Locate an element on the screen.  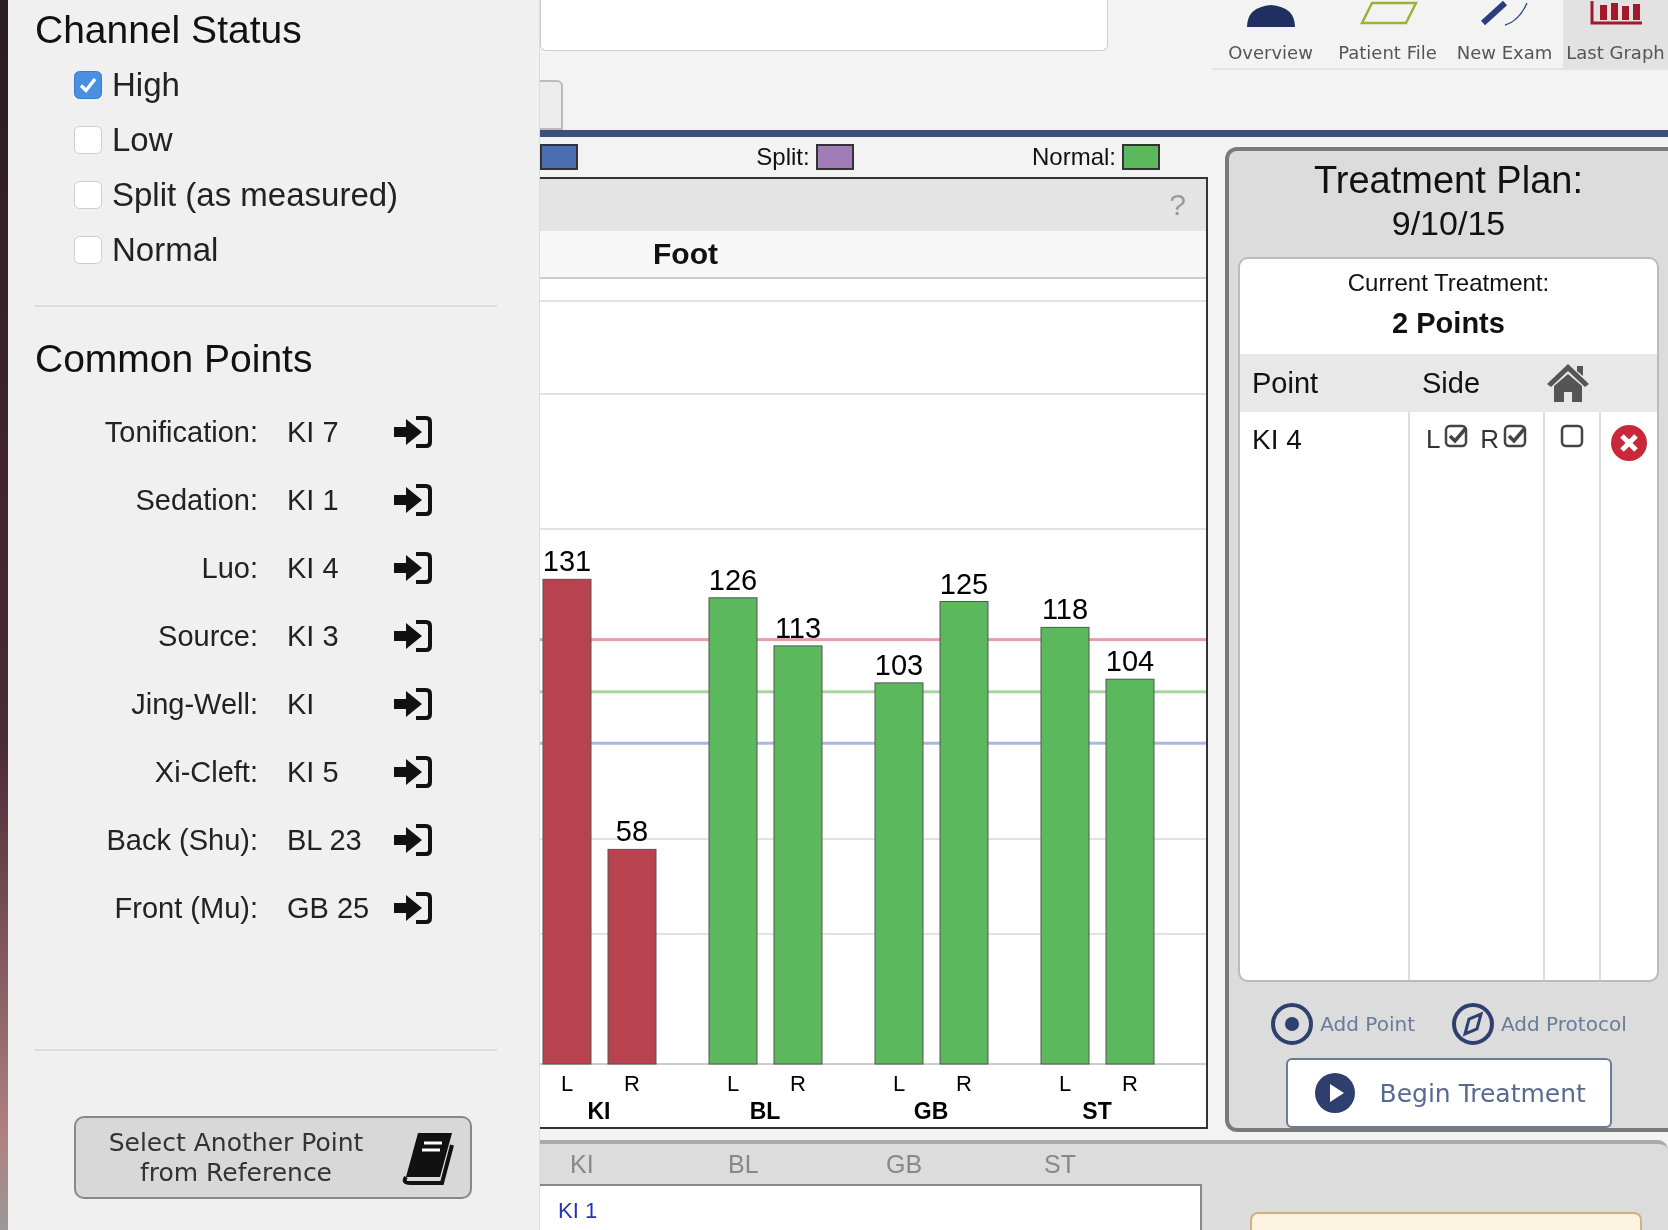
point-name: KI is located at coordinates (301, 704).